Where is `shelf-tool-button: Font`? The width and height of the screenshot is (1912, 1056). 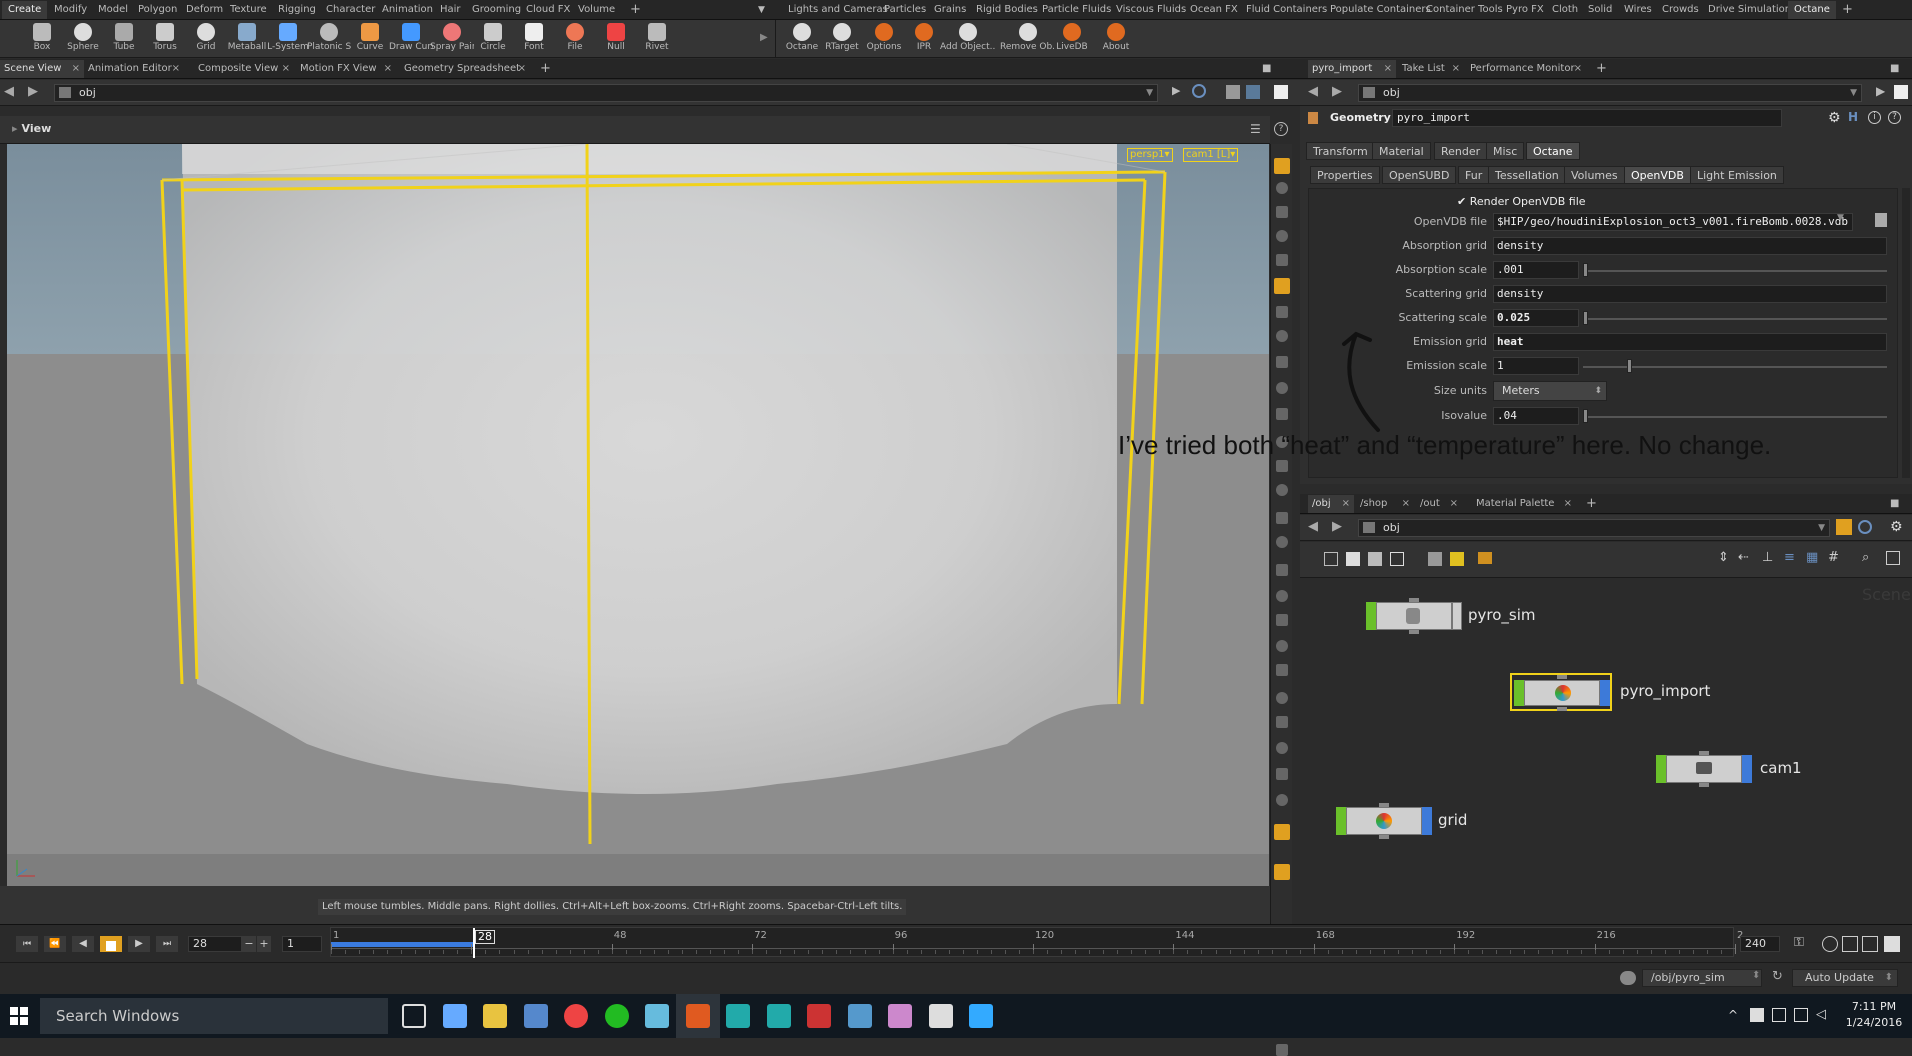 shelf-tool-button: Font is located at coordinates (534, 39).